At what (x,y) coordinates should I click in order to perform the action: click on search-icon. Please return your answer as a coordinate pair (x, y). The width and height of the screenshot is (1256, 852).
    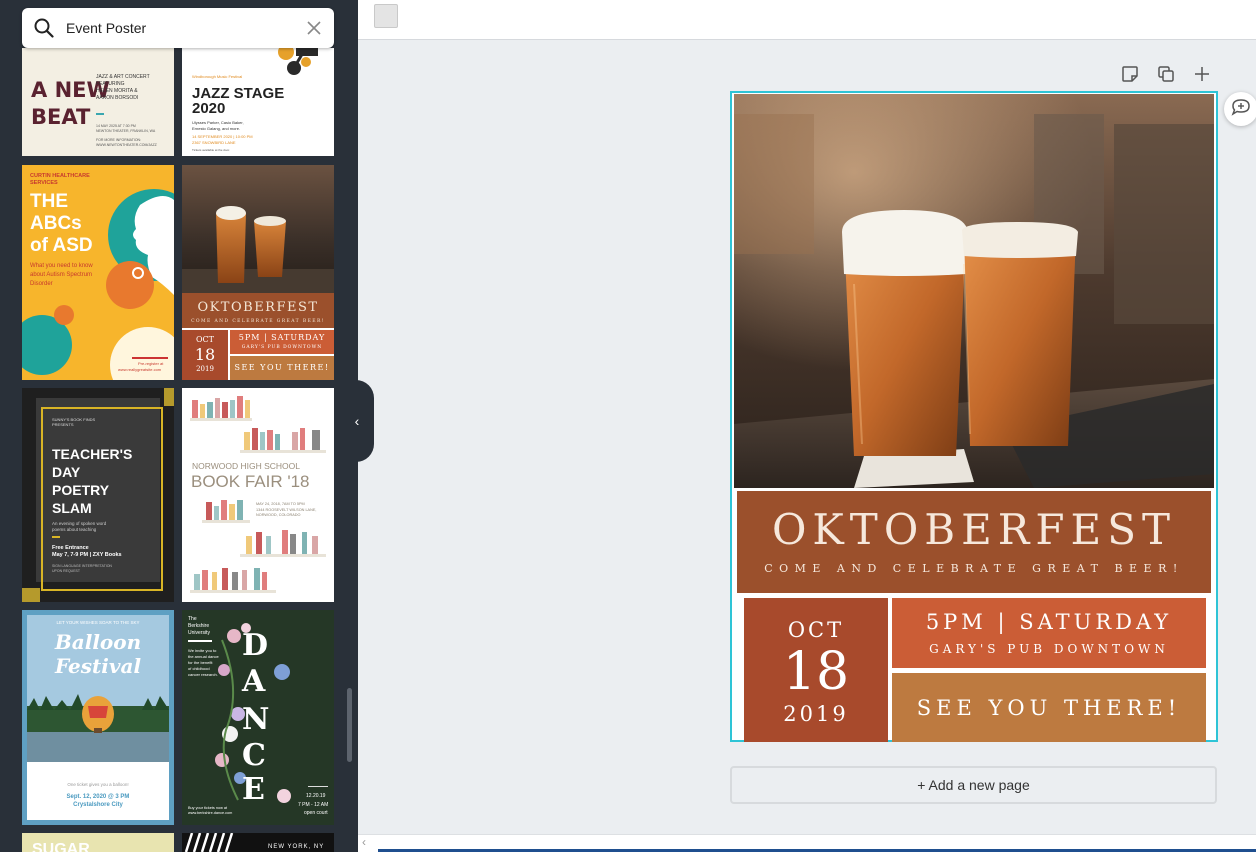
    Looking at the image, I should click on (44, 28).